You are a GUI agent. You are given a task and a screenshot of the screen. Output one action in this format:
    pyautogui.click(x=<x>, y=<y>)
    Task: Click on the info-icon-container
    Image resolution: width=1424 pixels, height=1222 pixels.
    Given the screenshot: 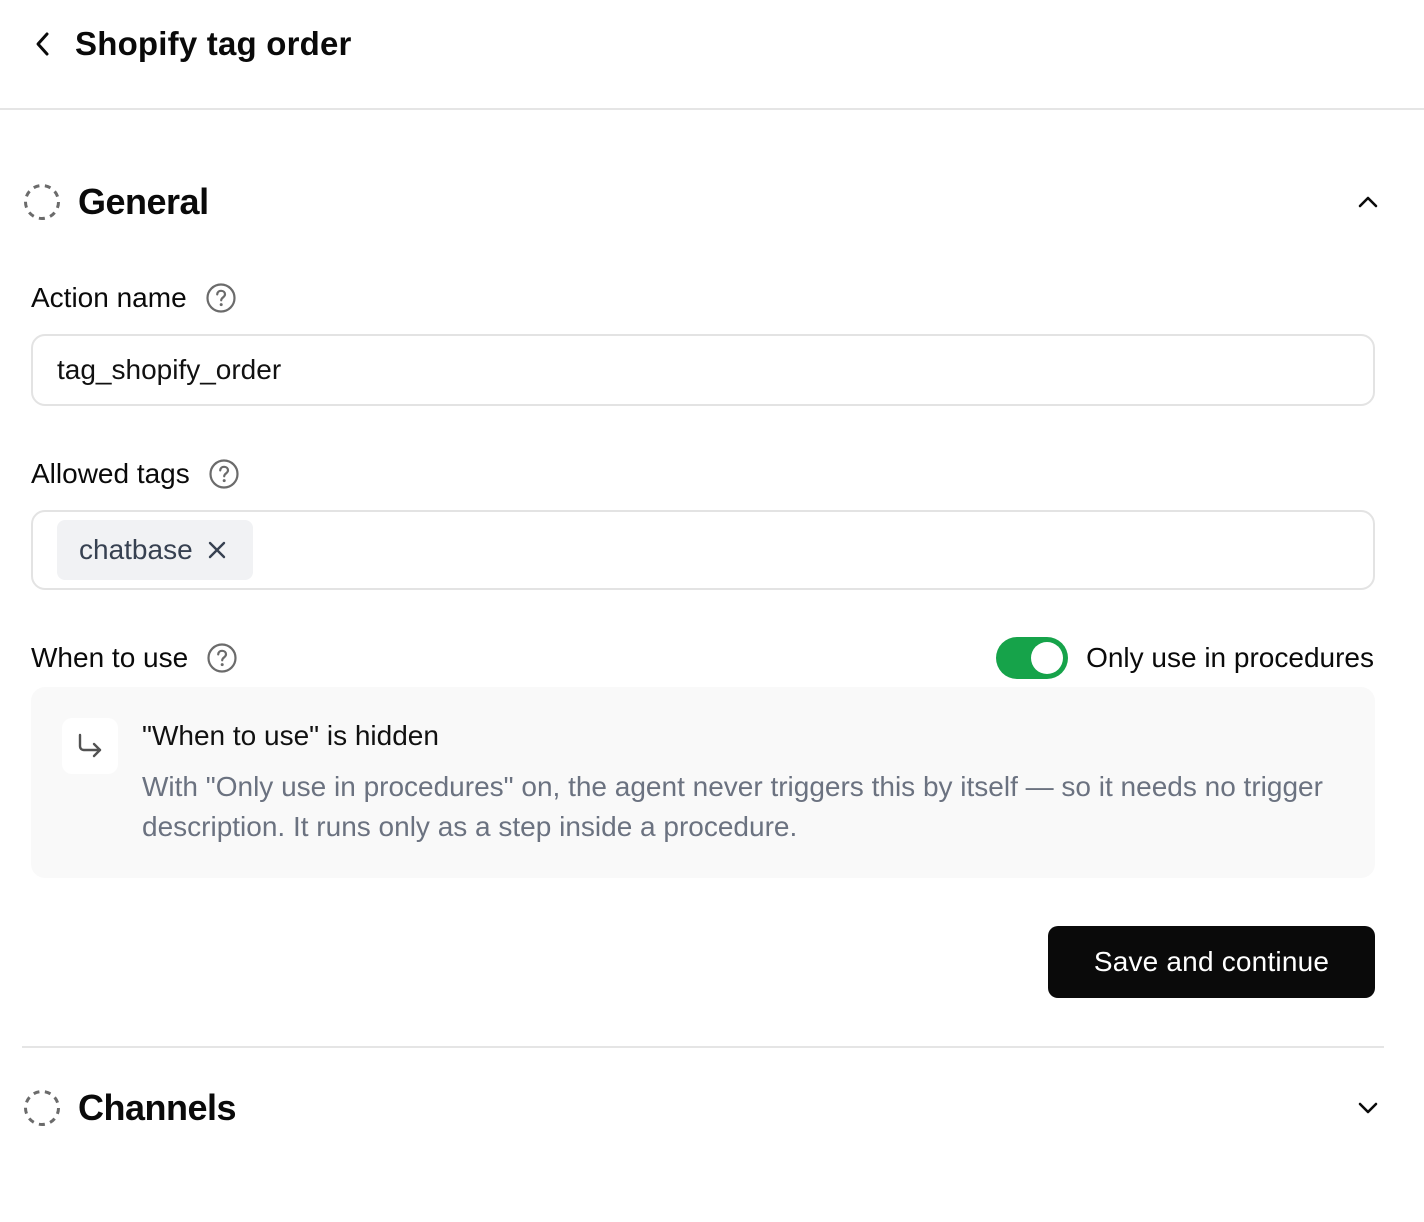 What is the action you would take?
    pyautogui.click(x=90, y=746)
    